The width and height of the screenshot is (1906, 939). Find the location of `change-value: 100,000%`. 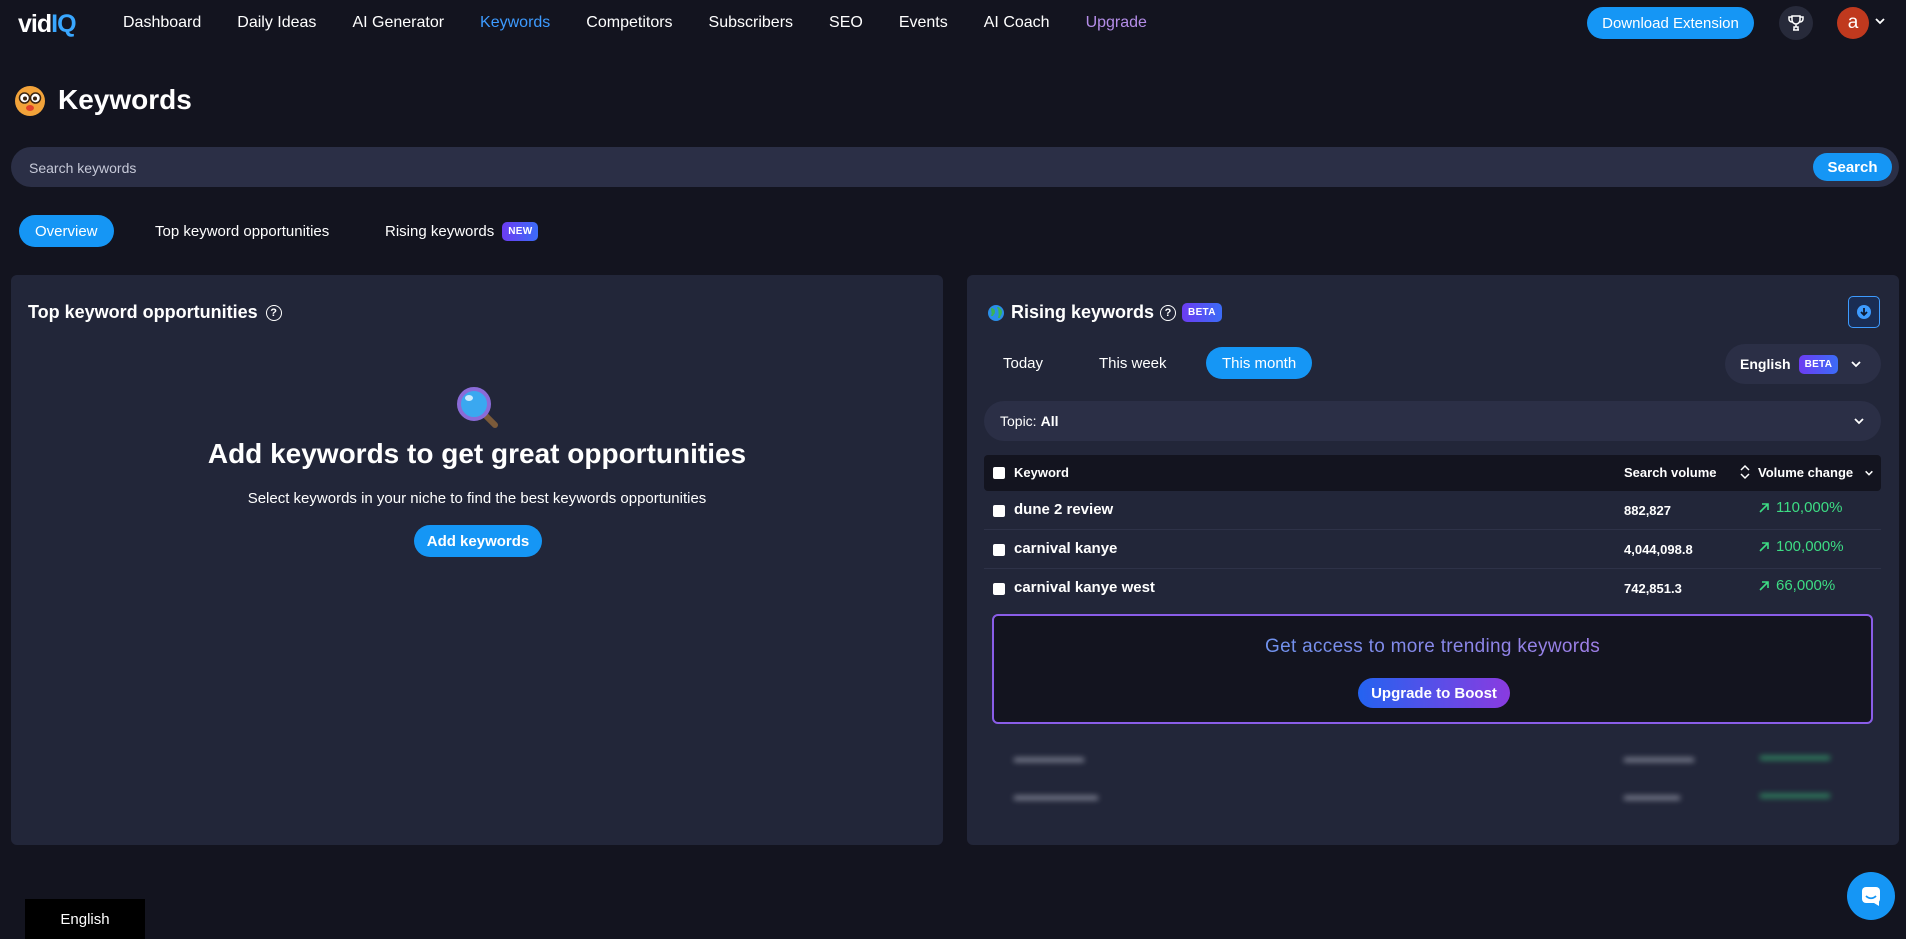

change-value: 100,000% is located at coordinates (1810, 546).